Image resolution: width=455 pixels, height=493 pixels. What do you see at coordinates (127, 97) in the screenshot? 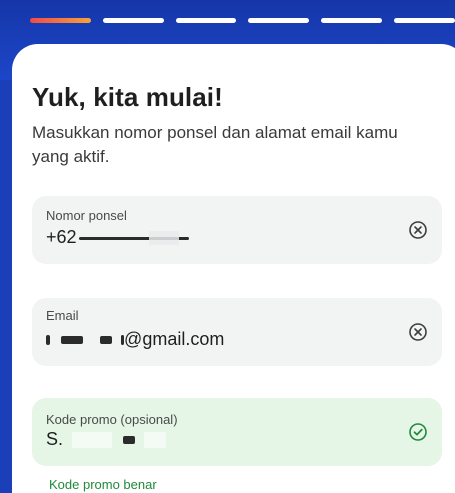
I see `page-title: Yuk, kita mulai!` at bounding box center [127, 97].